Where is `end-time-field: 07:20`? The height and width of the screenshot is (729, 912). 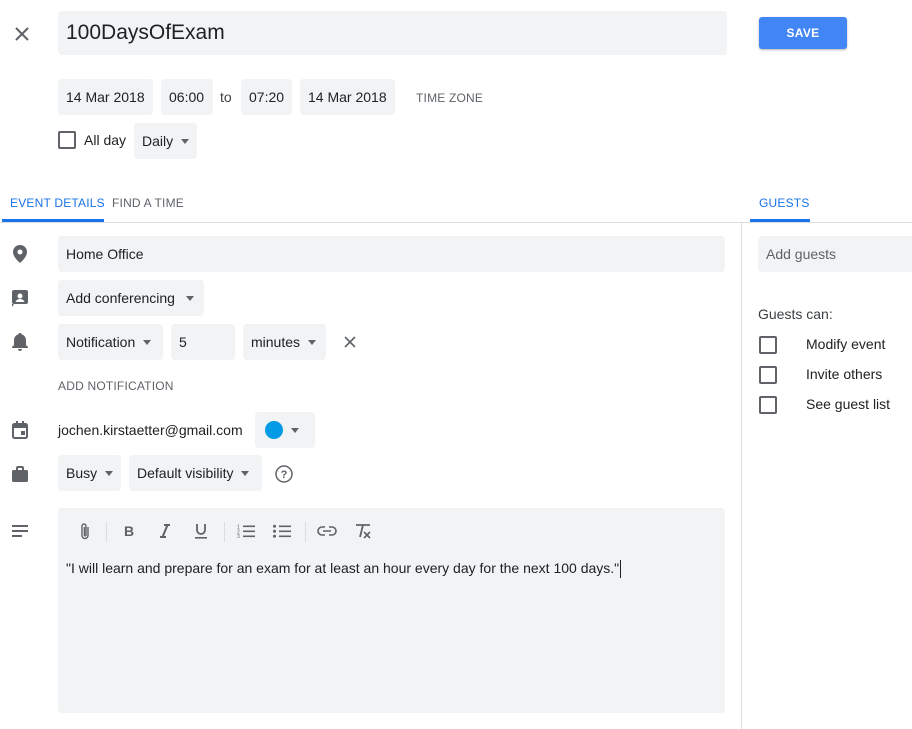 end-time-field: 07:20 is located at coordinates (266, 97).